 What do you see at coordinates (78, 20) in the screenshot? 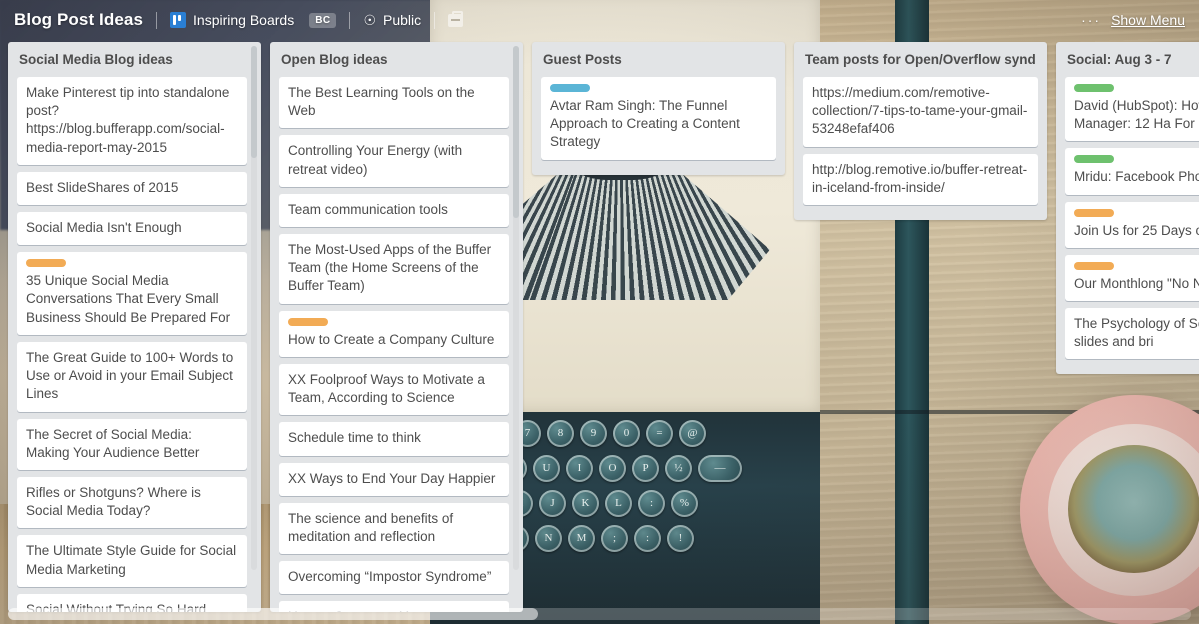
I see `page-title: Blog Post Ideas` at bounding box center [78, 20].